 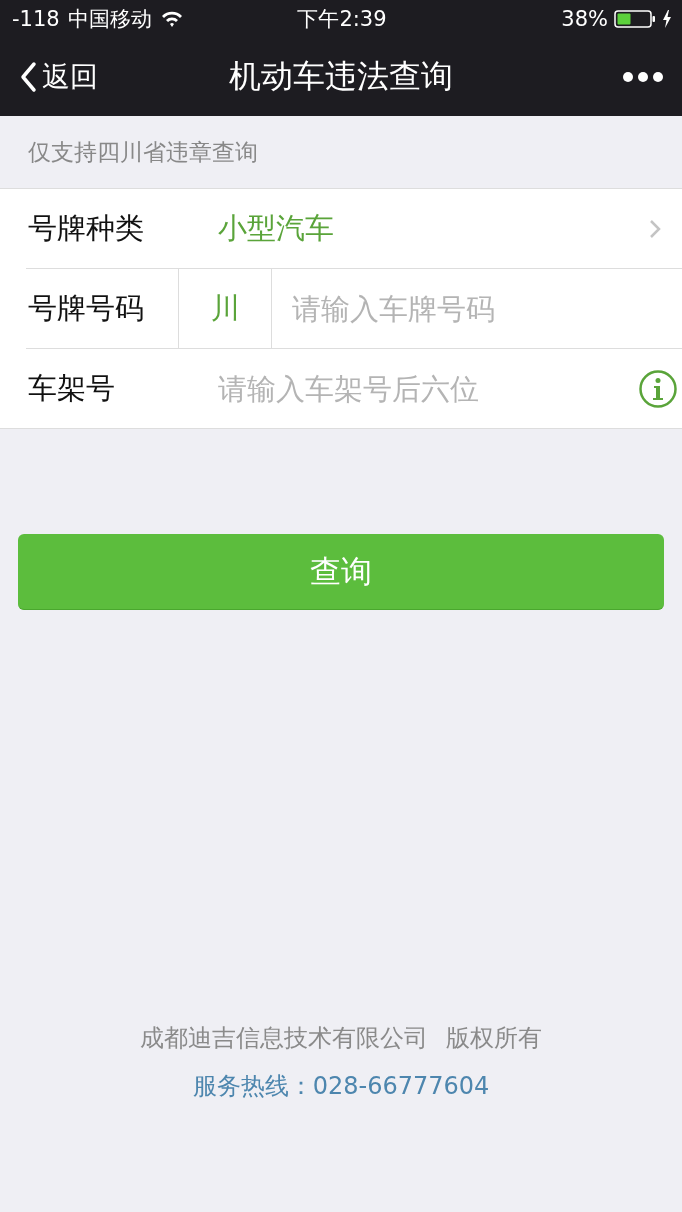 What do you see at coordinates (584, 19) in the screenshot?
I see `battery-percent: 38%` at bounding box center [584, 19].